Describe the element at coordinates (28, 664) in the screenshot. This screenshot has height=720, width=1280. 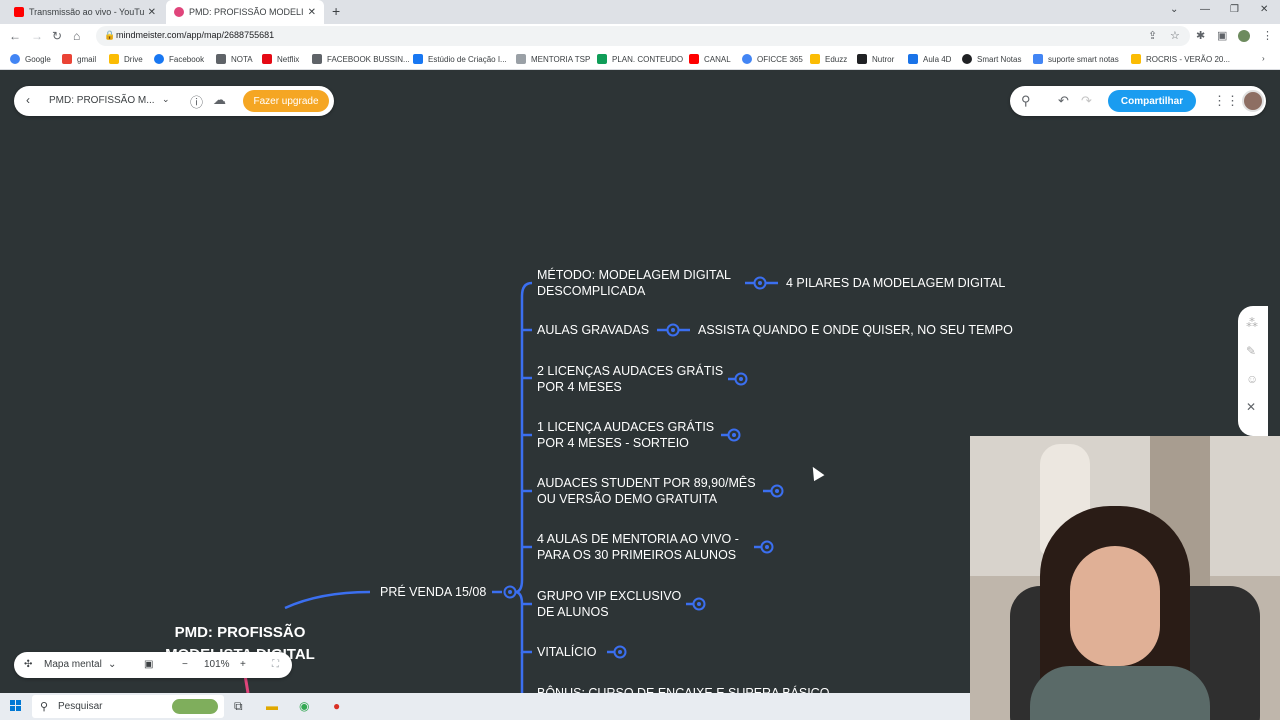
I see `mindmap-view-icon: ✣` at that location.